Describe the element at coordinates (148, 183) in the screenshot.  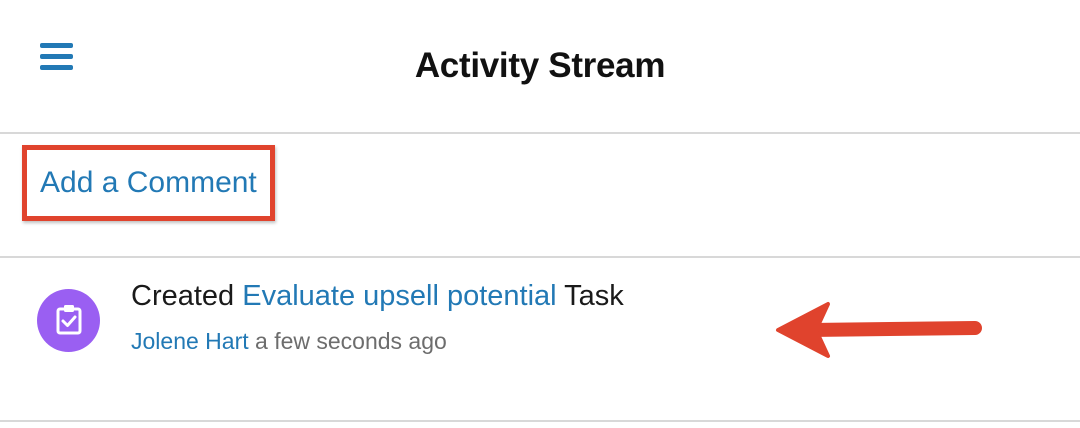
I see `add-comment-link: Add a Comment` at that location.